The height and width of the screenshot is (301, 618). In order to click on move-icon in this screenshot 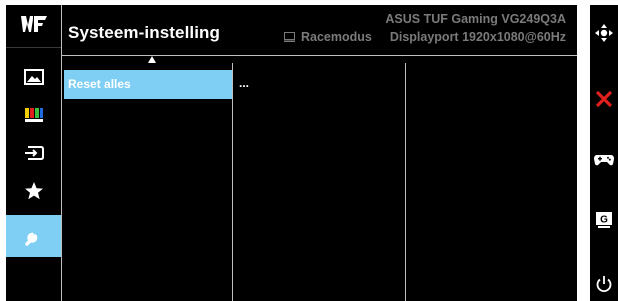, I will do `click(604, 33)`.